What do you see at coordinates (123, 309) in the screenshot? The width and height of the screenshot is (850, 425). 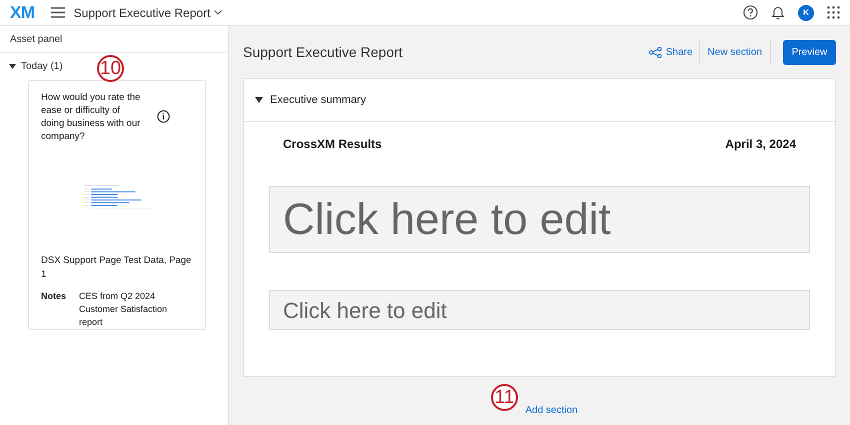 I see `notes-text: CES from Q2 2024 Customer Satisfaction report` at bounding box center [123, 309].